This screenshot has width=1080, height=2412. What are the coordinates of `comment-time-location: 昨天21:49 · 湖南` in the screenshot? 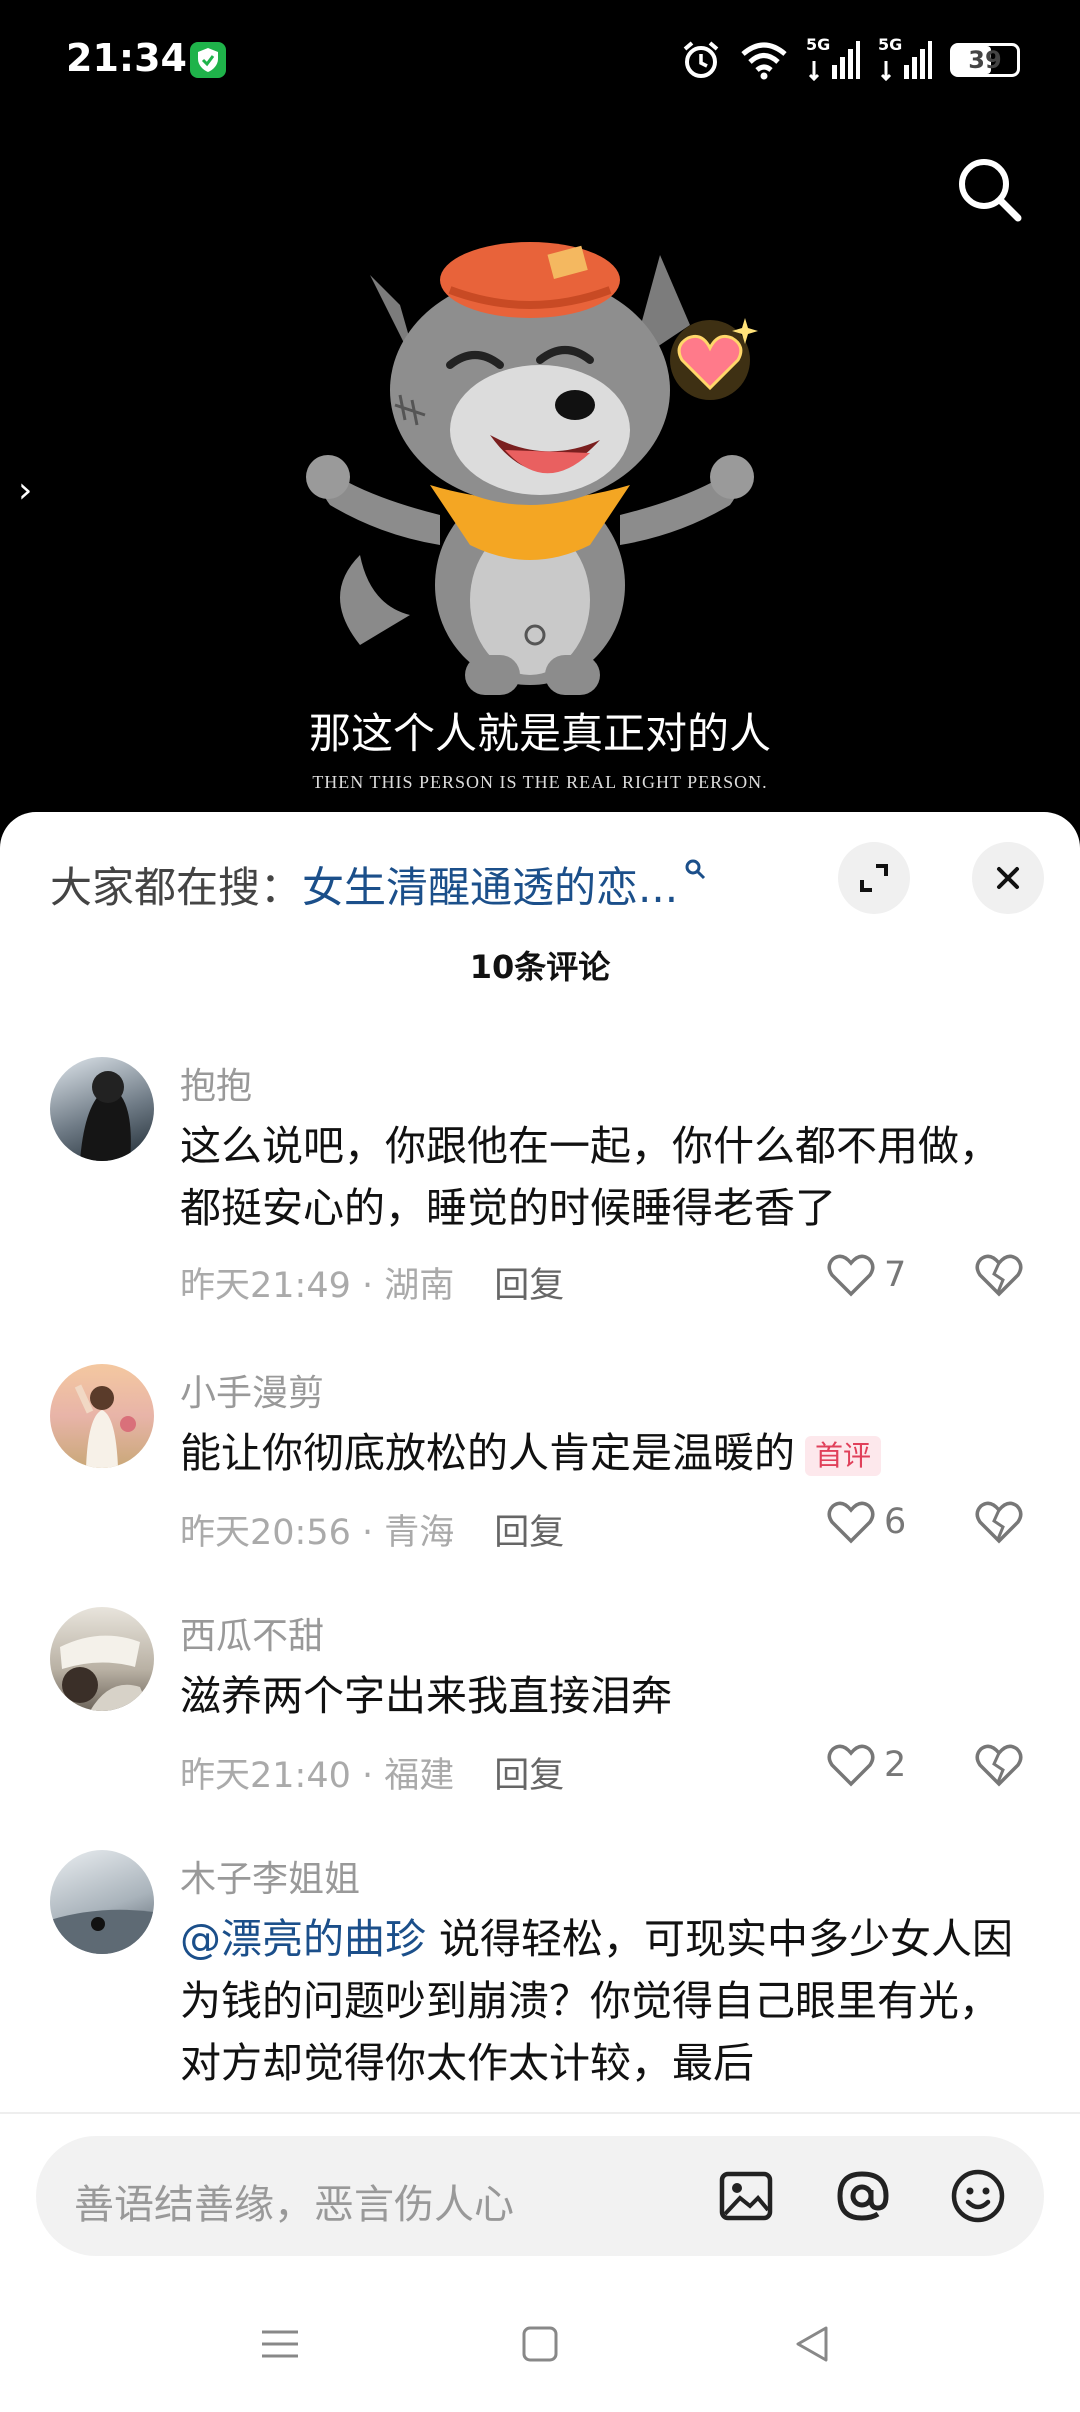 It's located at (317, 1286).